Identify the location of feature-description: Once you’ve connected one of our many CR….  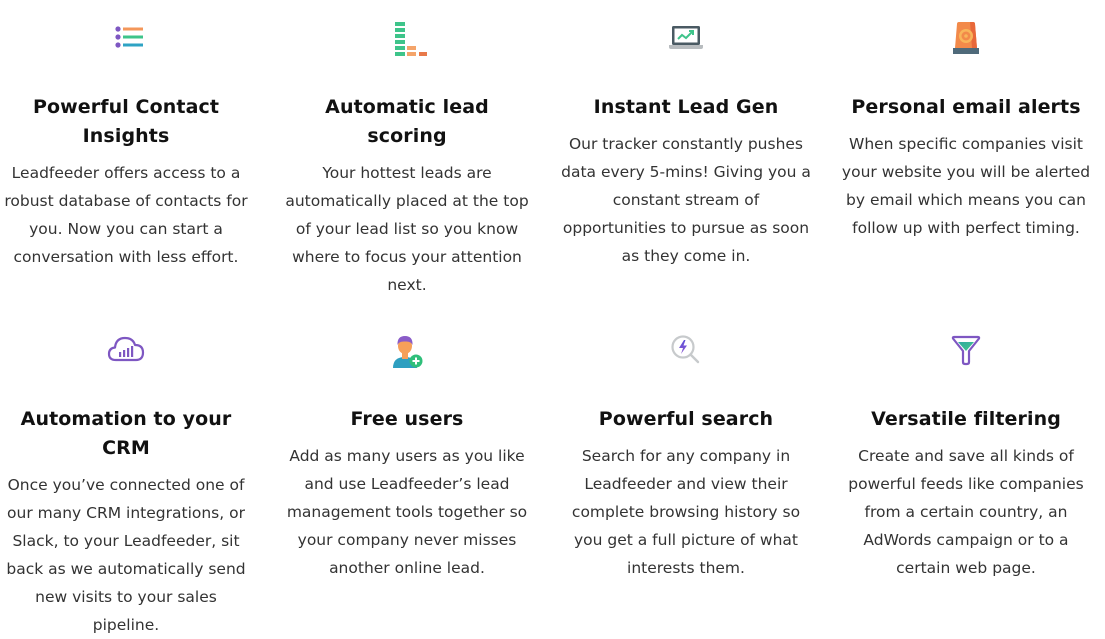
(126, 555).